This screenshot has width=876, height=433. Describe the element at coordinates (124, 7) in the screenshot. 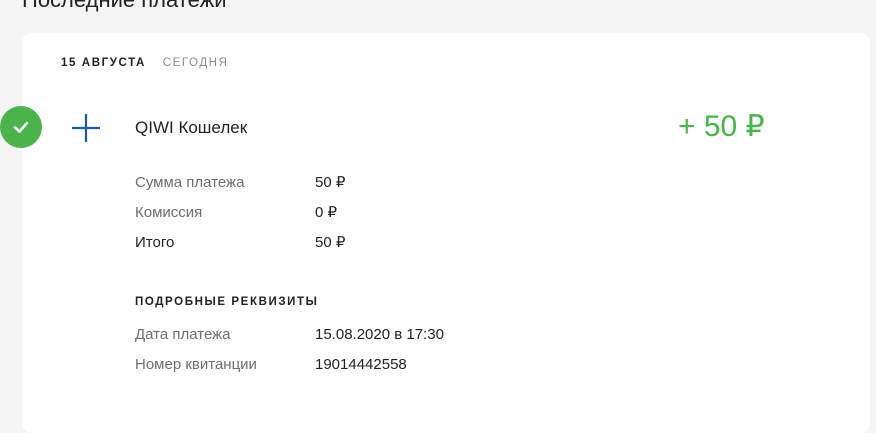

I see `section-title: Последние платежи` at that location.